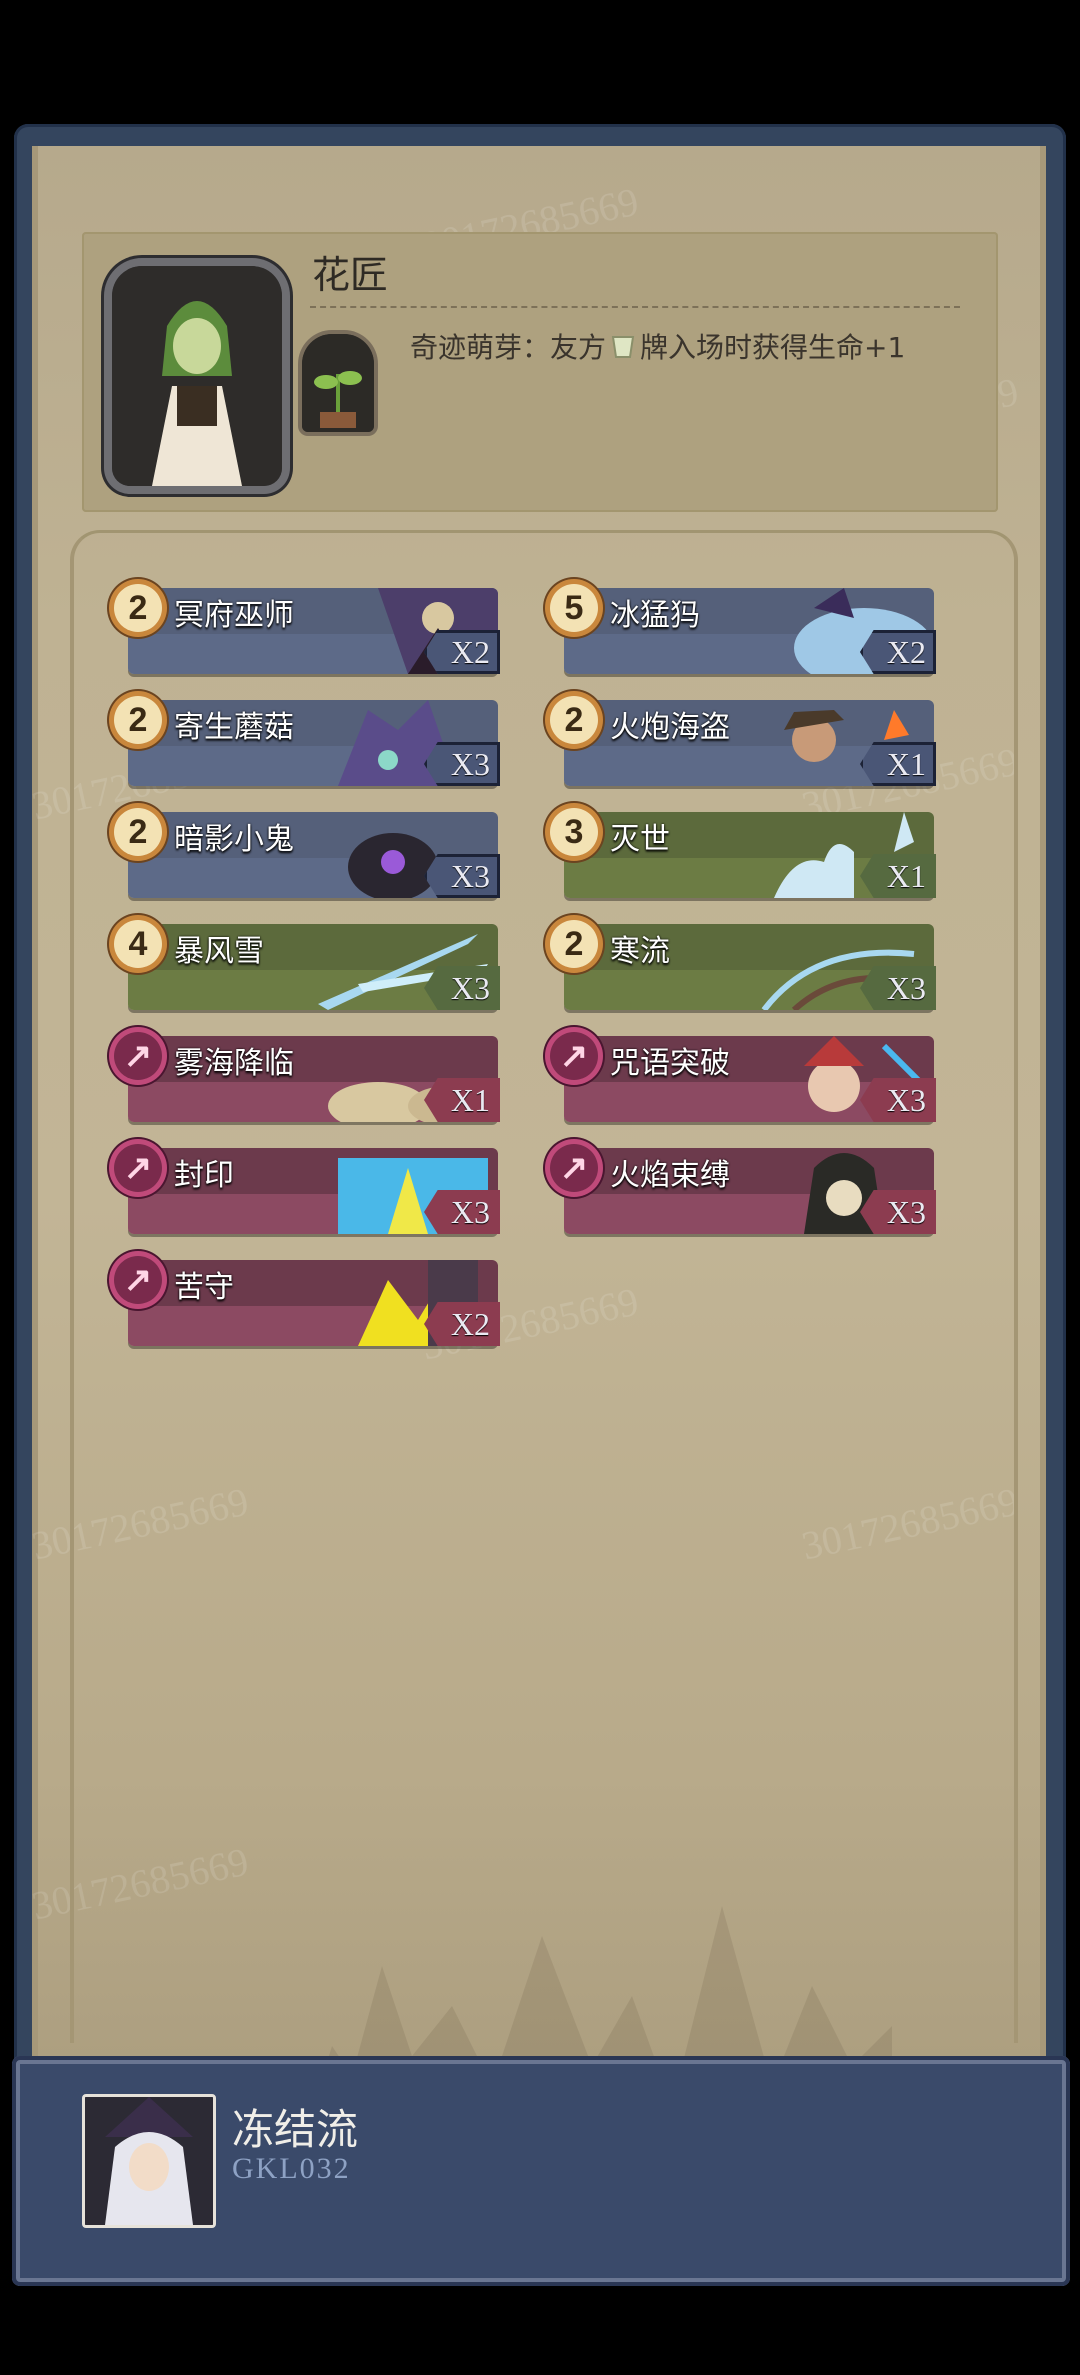  Describe the element at coordinates (197, 376) in the screenshot. I see `hero-portrait` at that location.